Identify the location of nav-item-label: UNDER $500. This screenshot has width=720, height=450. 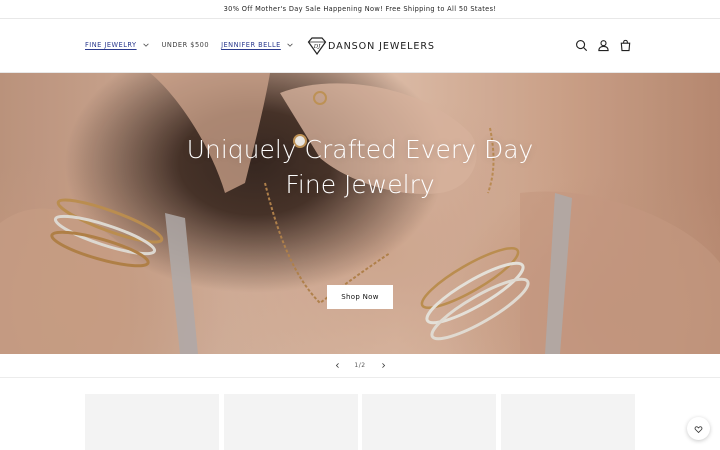
(185, 45).